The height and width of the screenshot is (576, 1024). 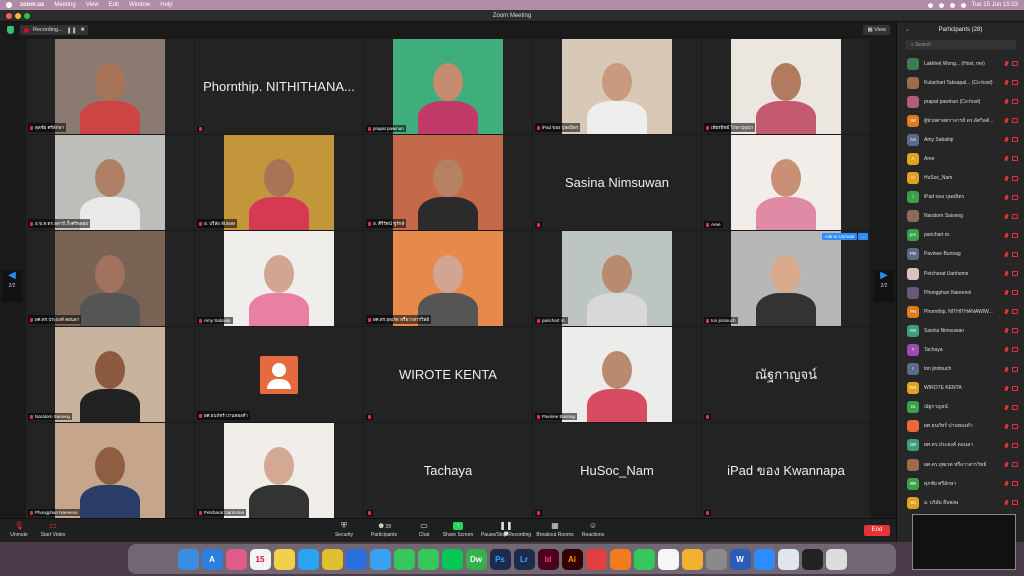 I want to click on chevron-down-icon: ⌄, so click(x=907, y=30).